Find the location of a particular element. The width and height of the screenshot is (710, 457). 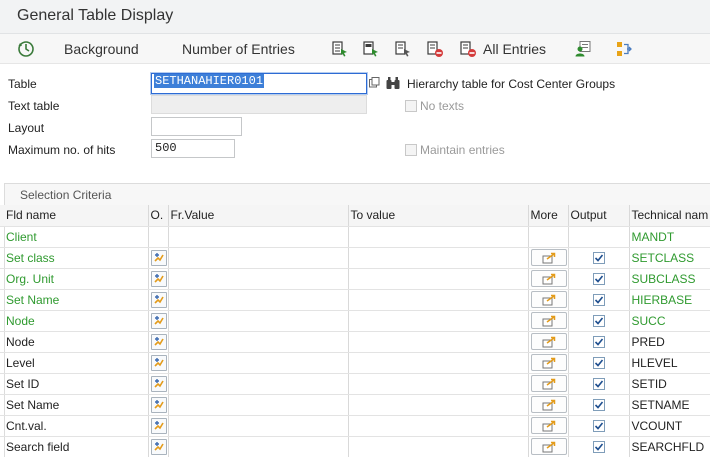

number-of-entries-button: Number of Entries is located at coordinates (238, 49).